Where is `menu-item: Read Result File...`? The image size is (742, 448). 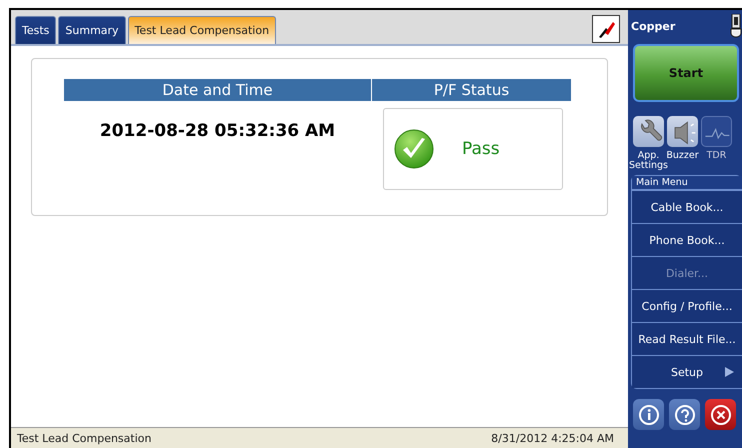 menu-item: Read Result File... is located at coordinates (687, 338).